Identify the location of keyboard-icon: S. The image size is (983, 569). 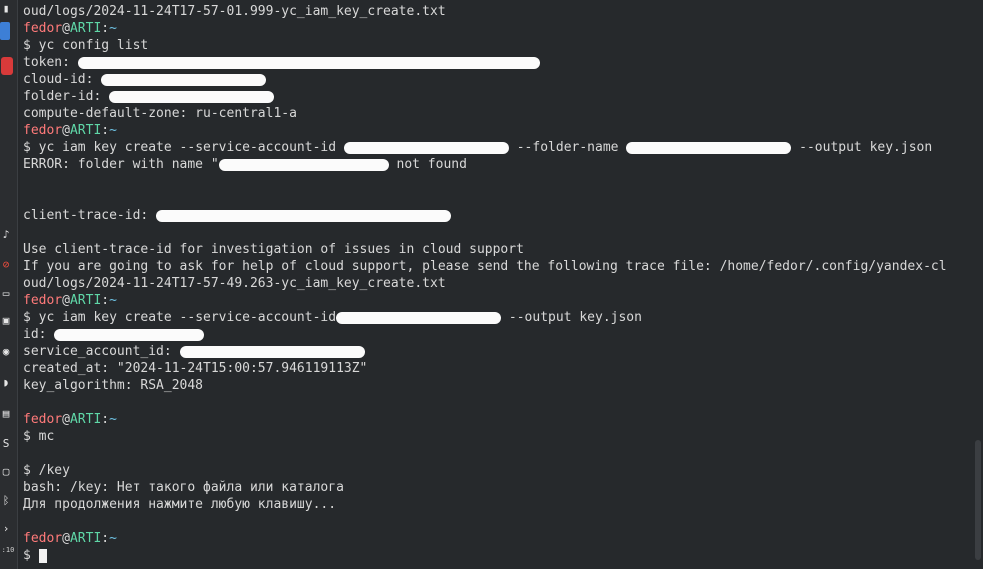
(6, 443).